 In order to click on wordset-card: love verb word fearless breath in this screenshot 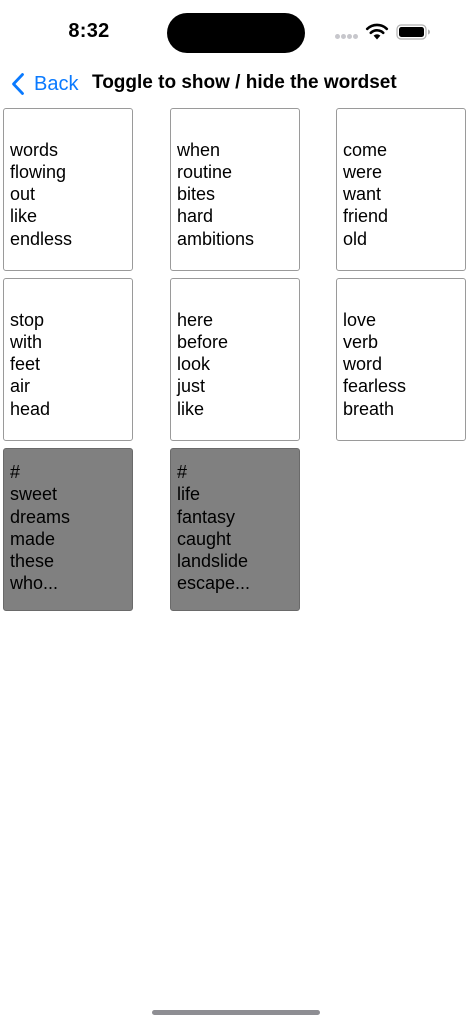, I will do `click(401, 359)`.